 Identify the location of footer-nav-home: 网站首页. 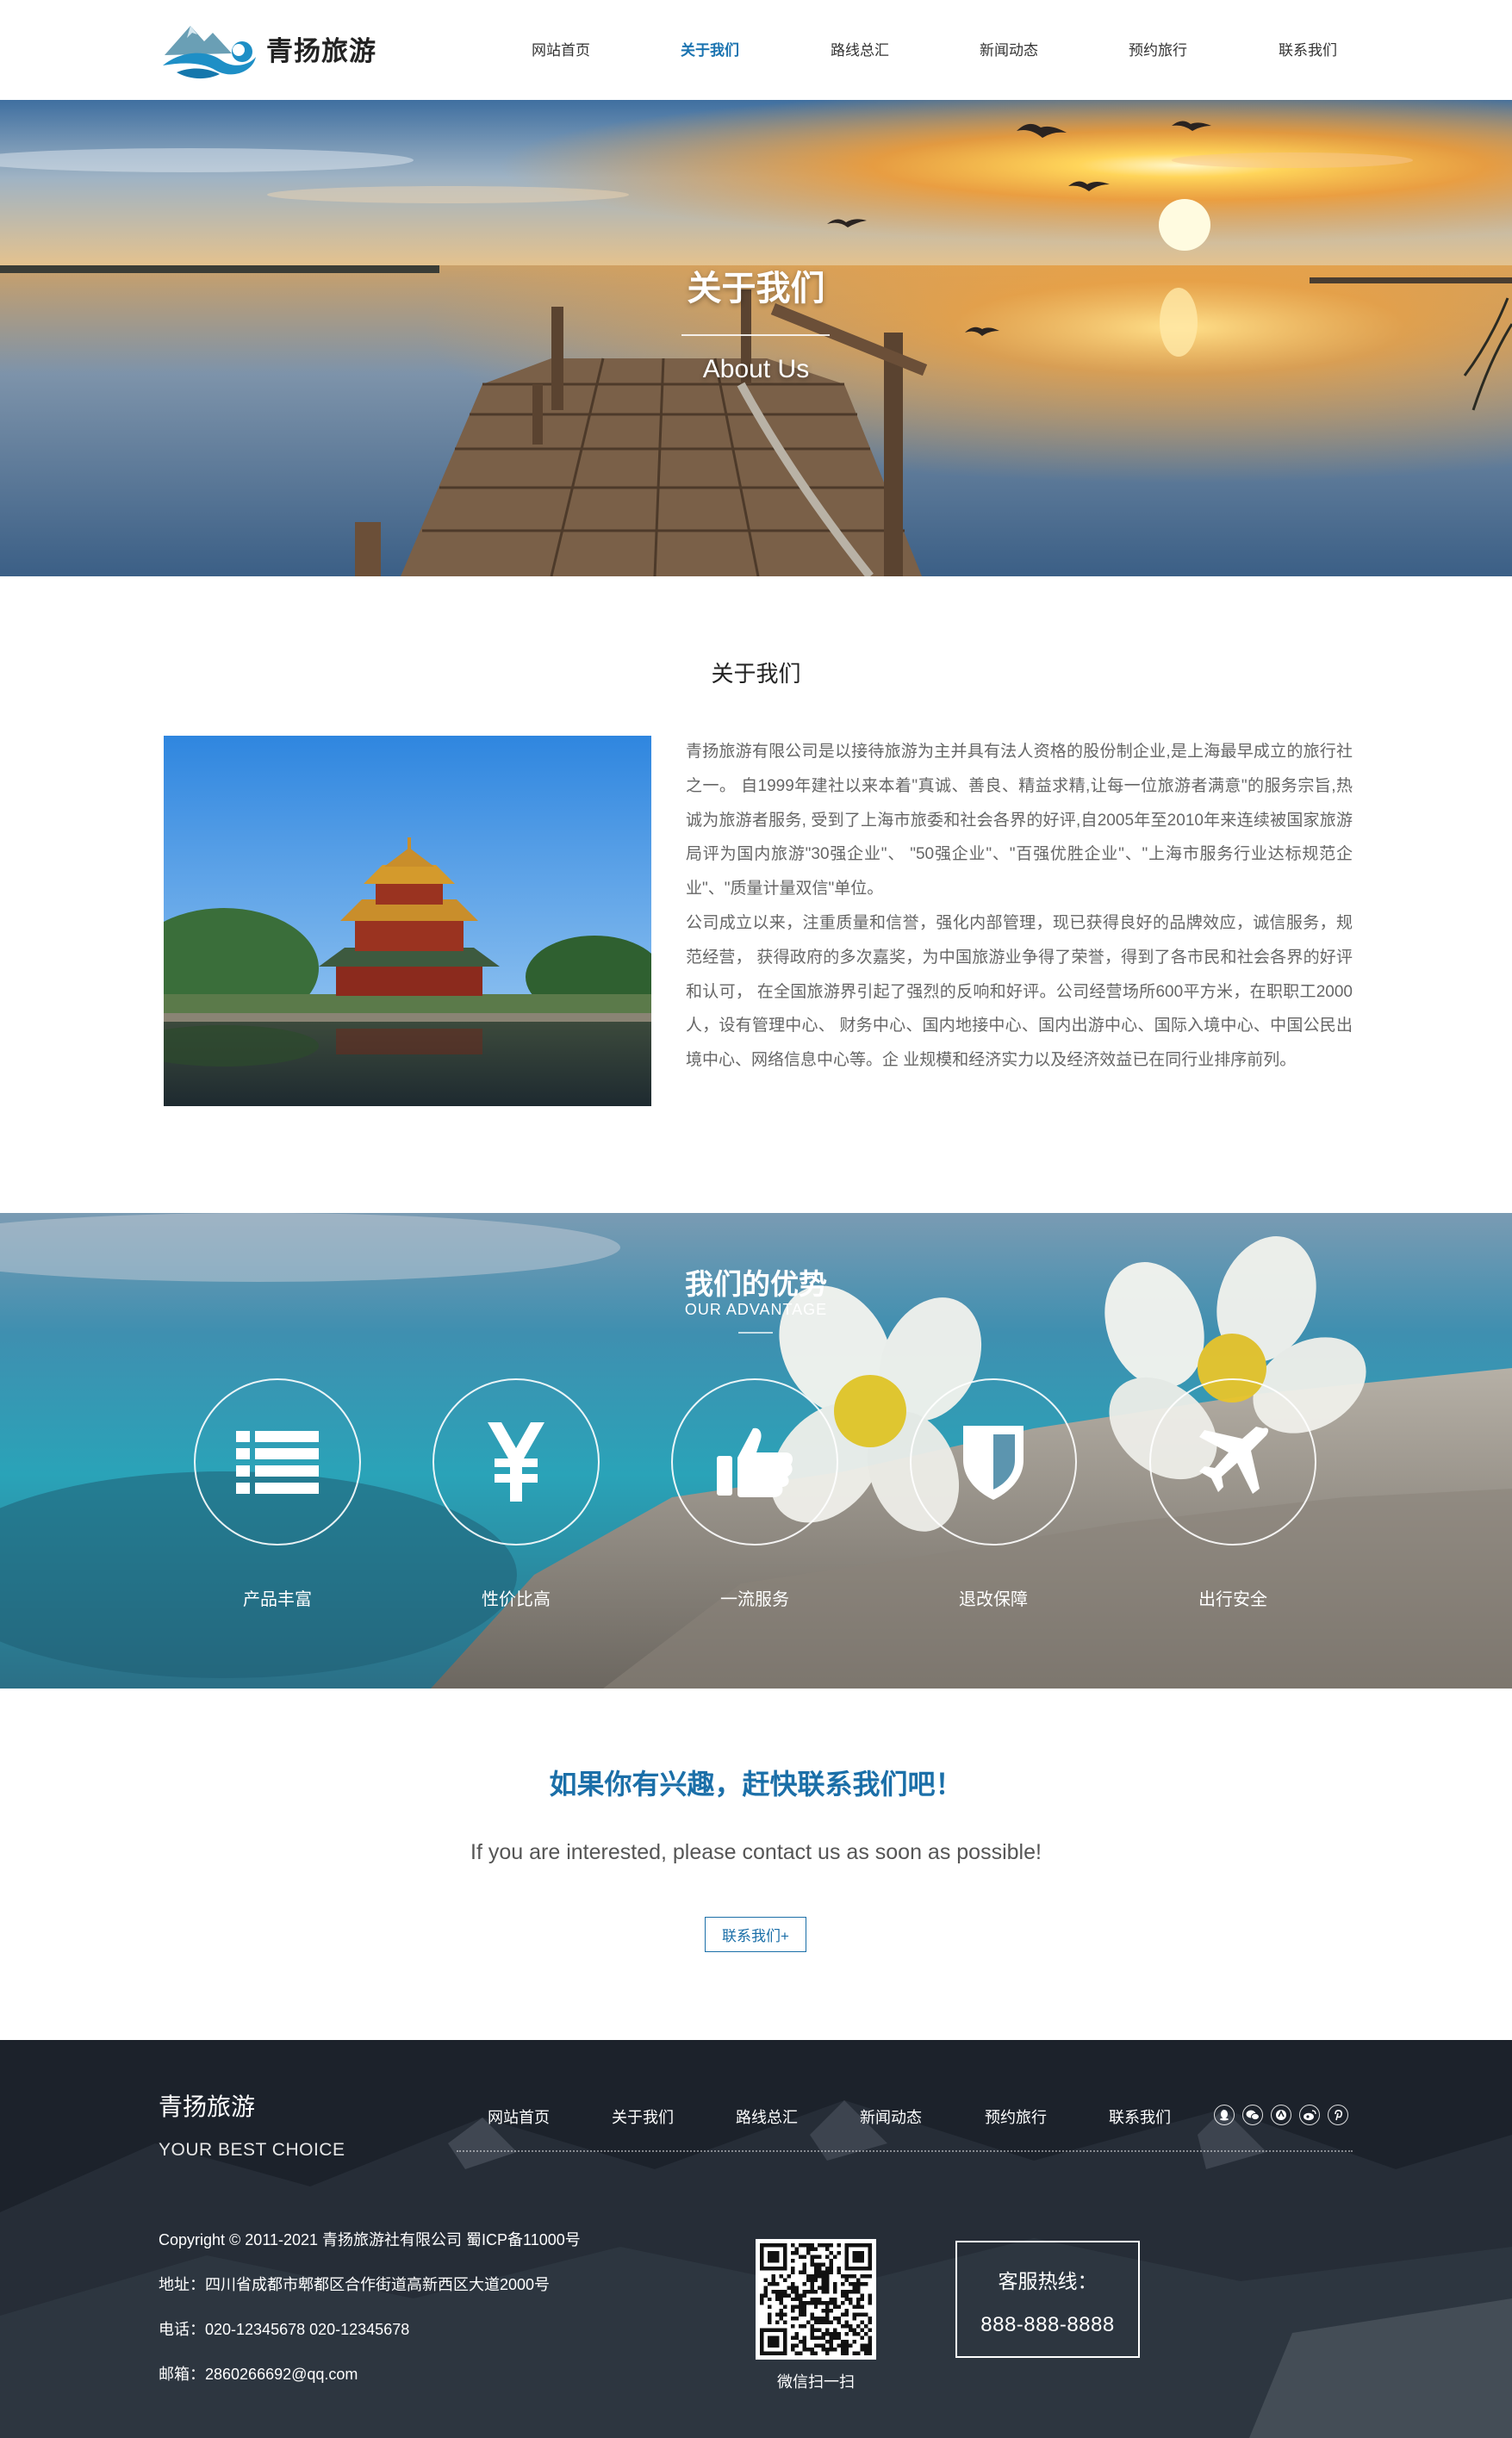
(519, 2116).